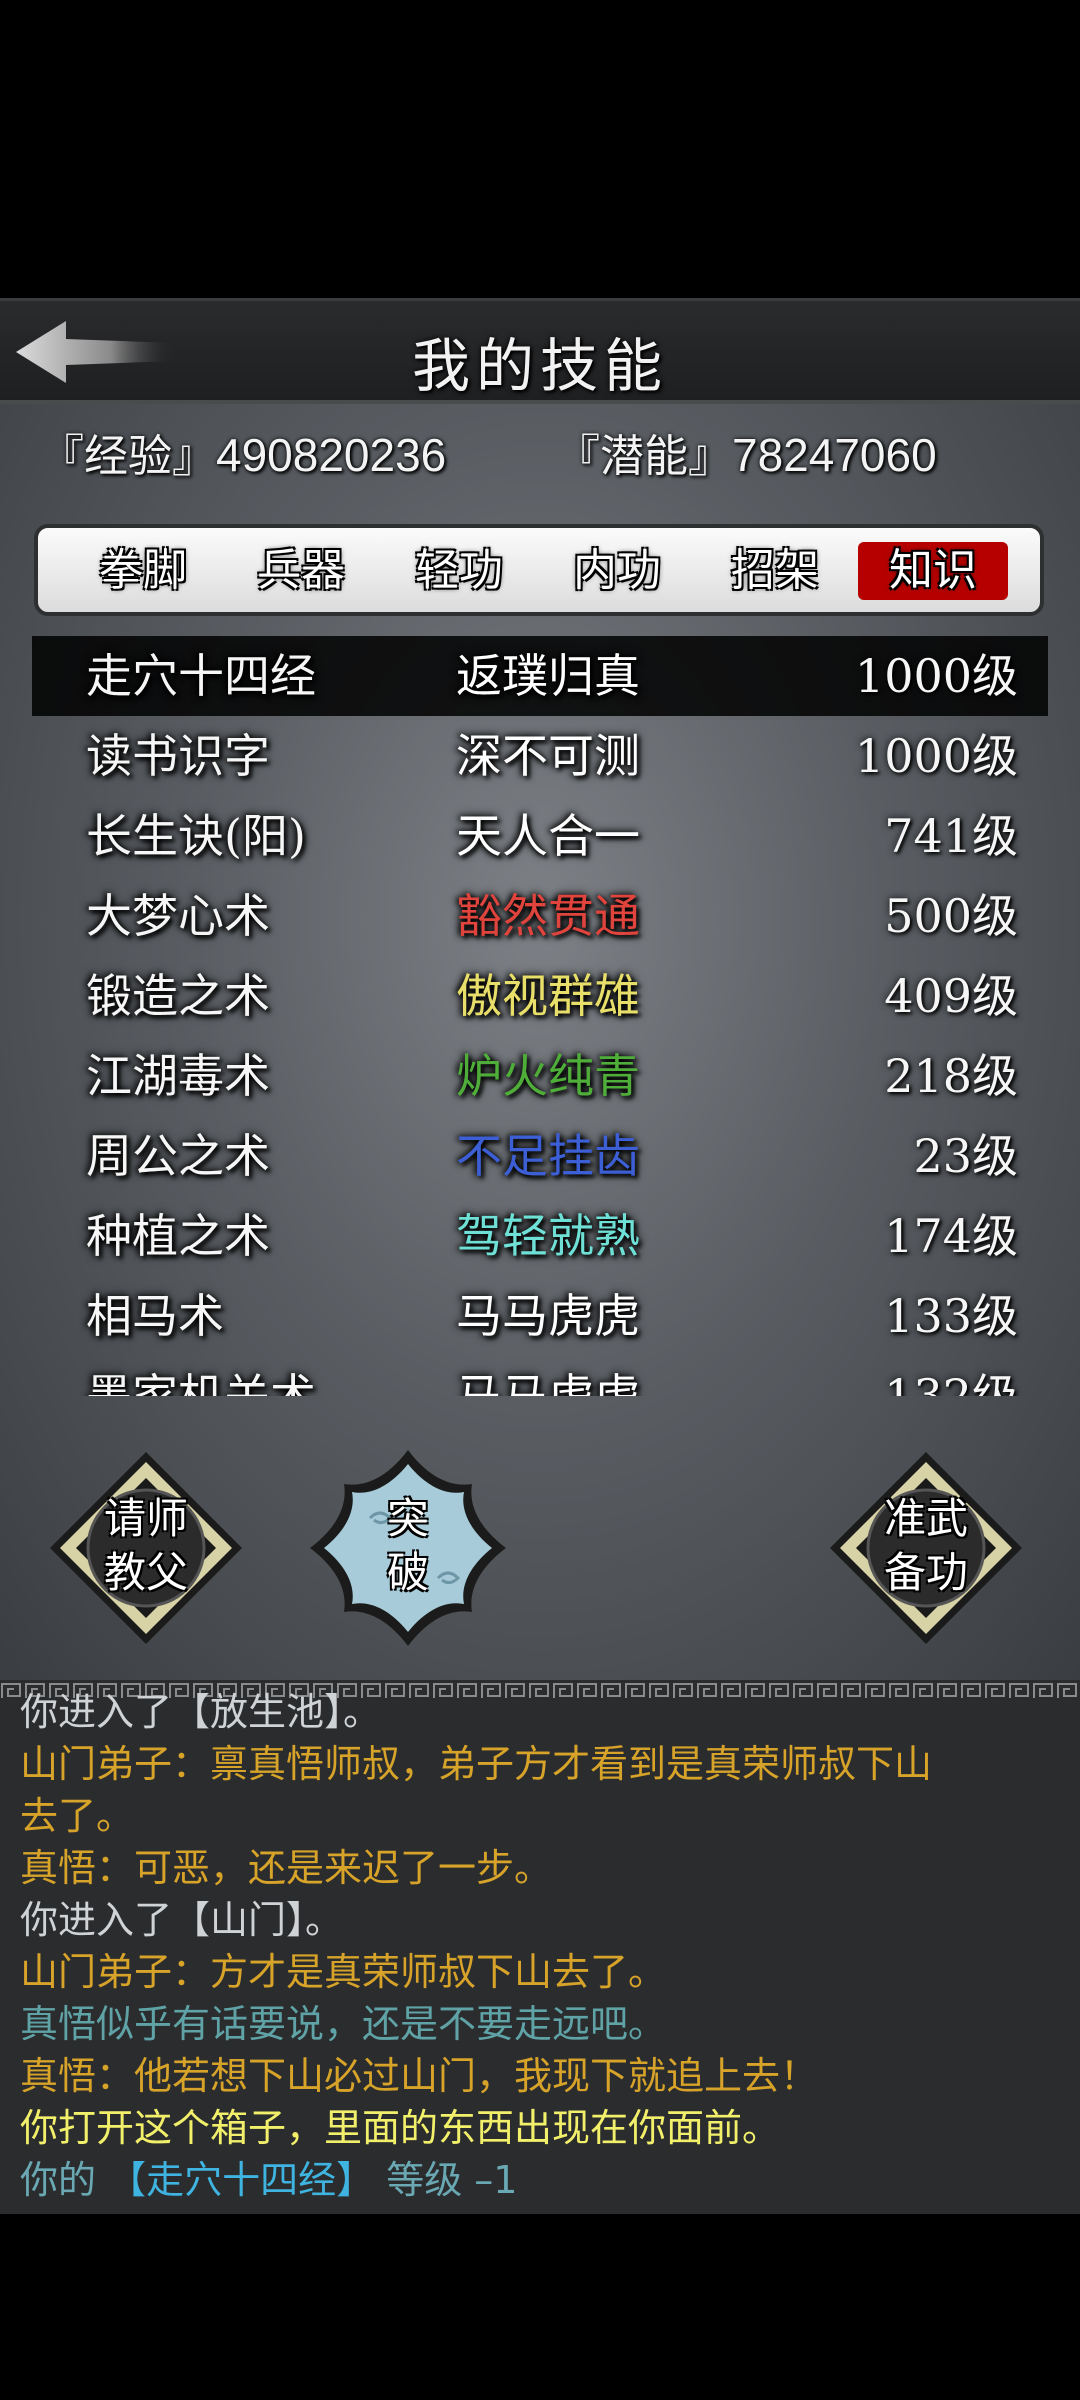 This screenshot has height=2400, width=1080. I want to click on skill-name: 相马术, so click(155, 1316).